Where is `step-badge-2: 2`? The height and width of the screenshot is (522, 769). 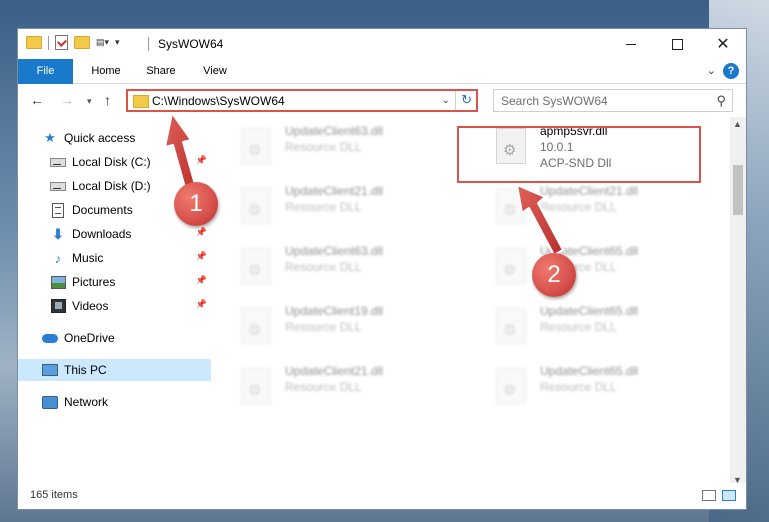
step-badge-2: 2 is located at coordinates (554, 275).